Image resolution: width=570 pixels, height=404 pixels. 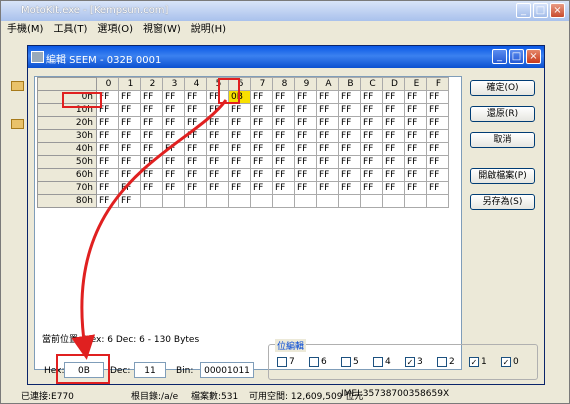 I want to click on bit-checkbox-1: ✓ 1, so click(x=478, y=362).